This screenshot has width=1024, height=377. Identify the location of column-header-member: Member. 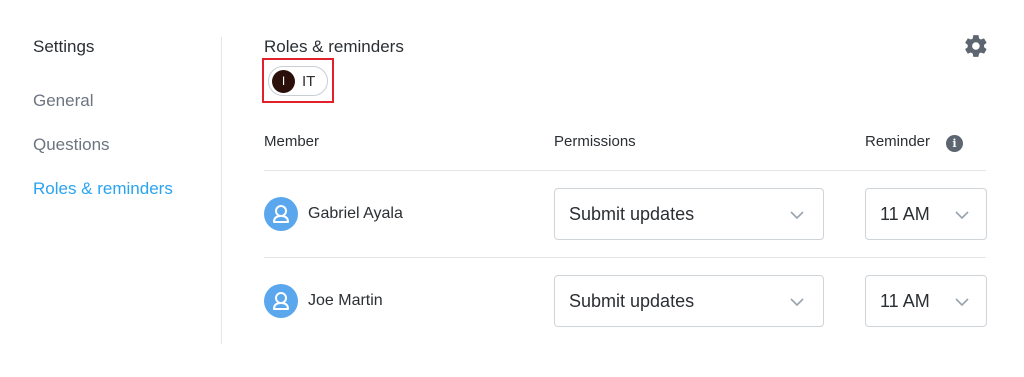
(292, 141).